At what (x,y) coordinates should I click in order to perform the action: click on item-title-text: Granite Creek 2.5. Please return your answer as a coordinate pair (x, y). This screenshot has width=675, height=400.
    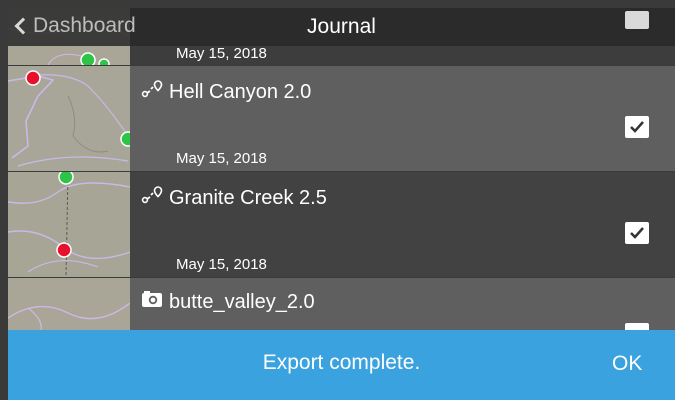
    Looking at the image, I should click on (248, 197).